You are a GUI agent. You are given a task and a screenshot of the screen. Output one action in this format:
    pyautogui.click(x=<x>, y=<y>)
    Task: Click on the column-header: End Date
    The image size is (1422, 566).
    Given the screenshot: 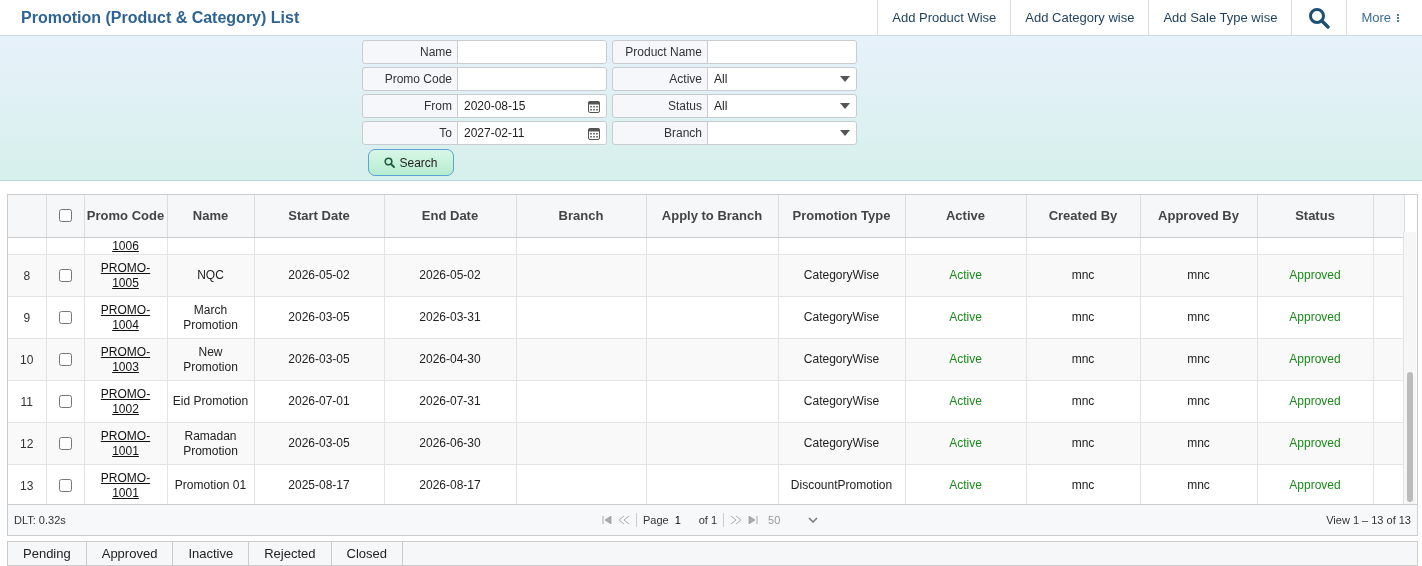 What is the action you would take?
    pyautogui.click(x=450, y=216)
    